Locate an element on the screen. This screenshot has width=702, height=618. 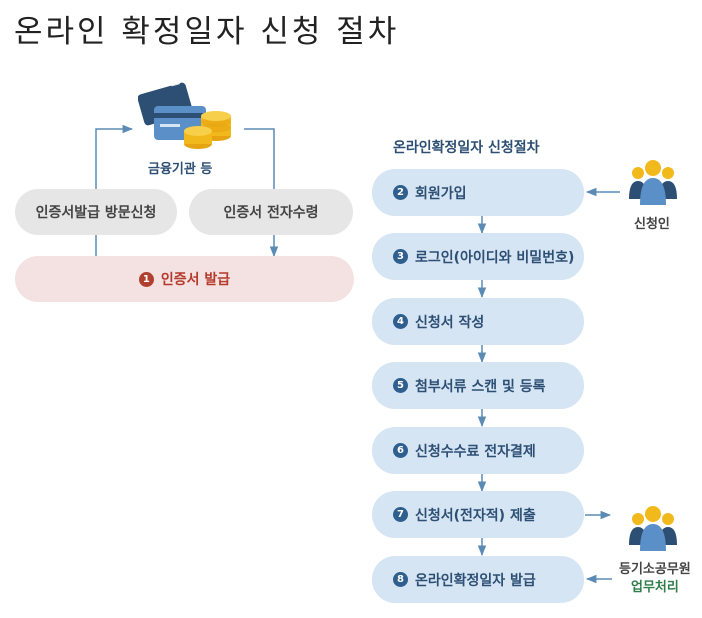
step-submit-application: 7 신청서(전자적) 제출 is located at coordinates (478, 514).